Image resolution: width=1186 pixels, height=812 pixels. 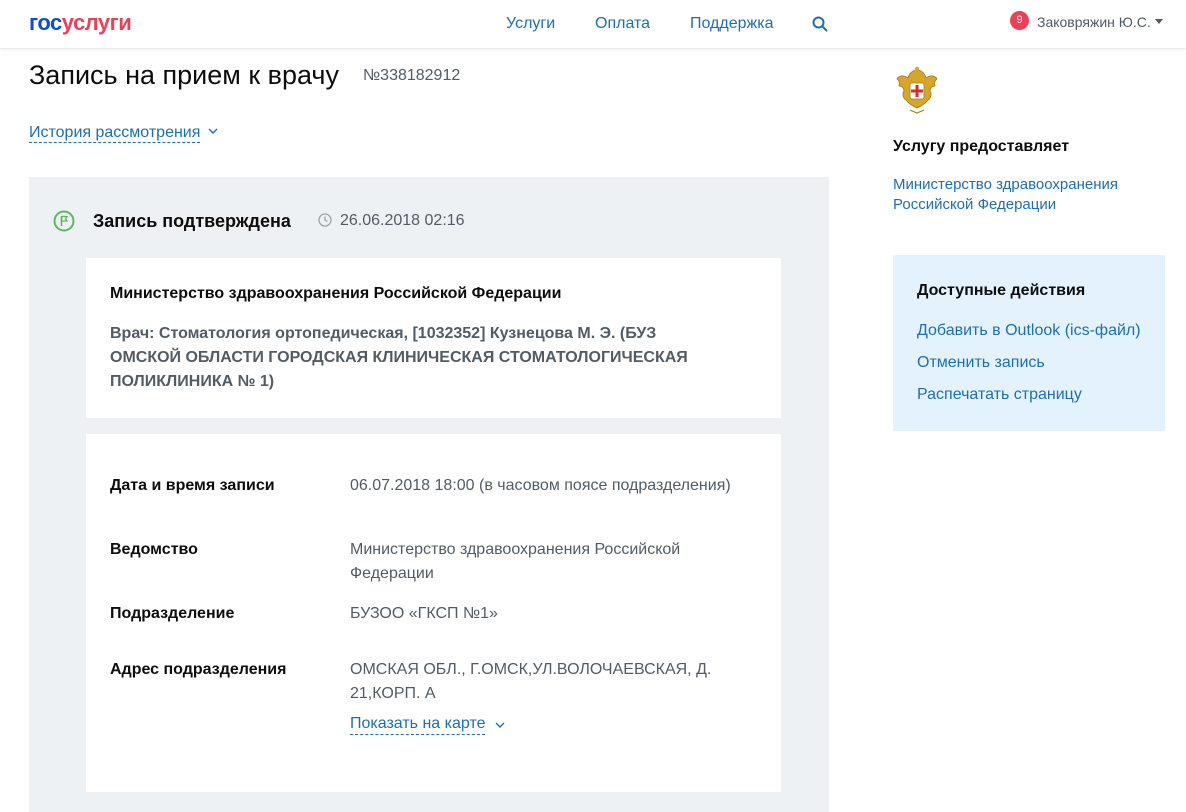 I want to click on order-number: №338182912, so click(x=412, y=75).